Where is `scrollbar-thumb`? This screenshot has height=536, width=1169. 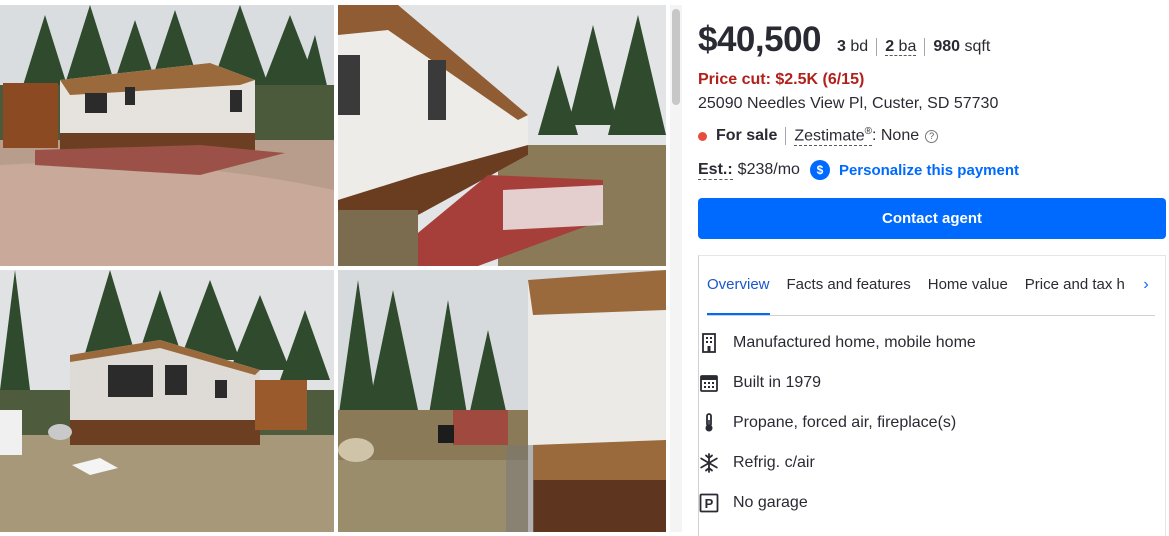 scrollbar-thumb is located at coordinates (676, 57).